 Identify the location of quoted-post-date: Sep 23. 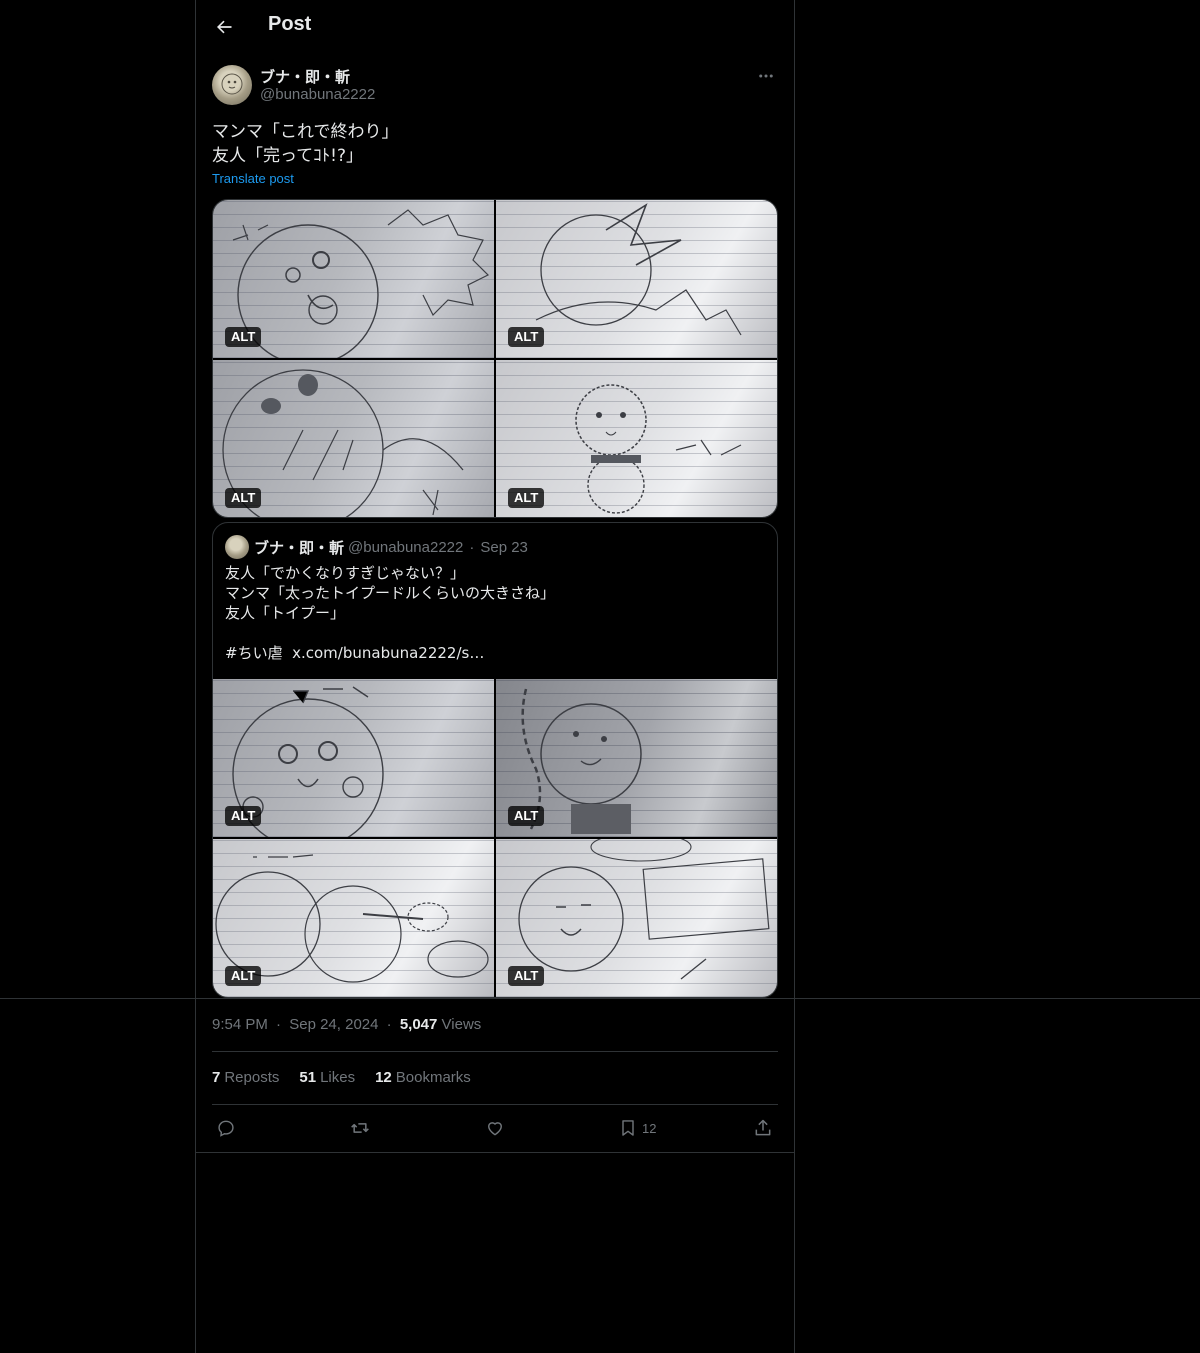
(504, 547).